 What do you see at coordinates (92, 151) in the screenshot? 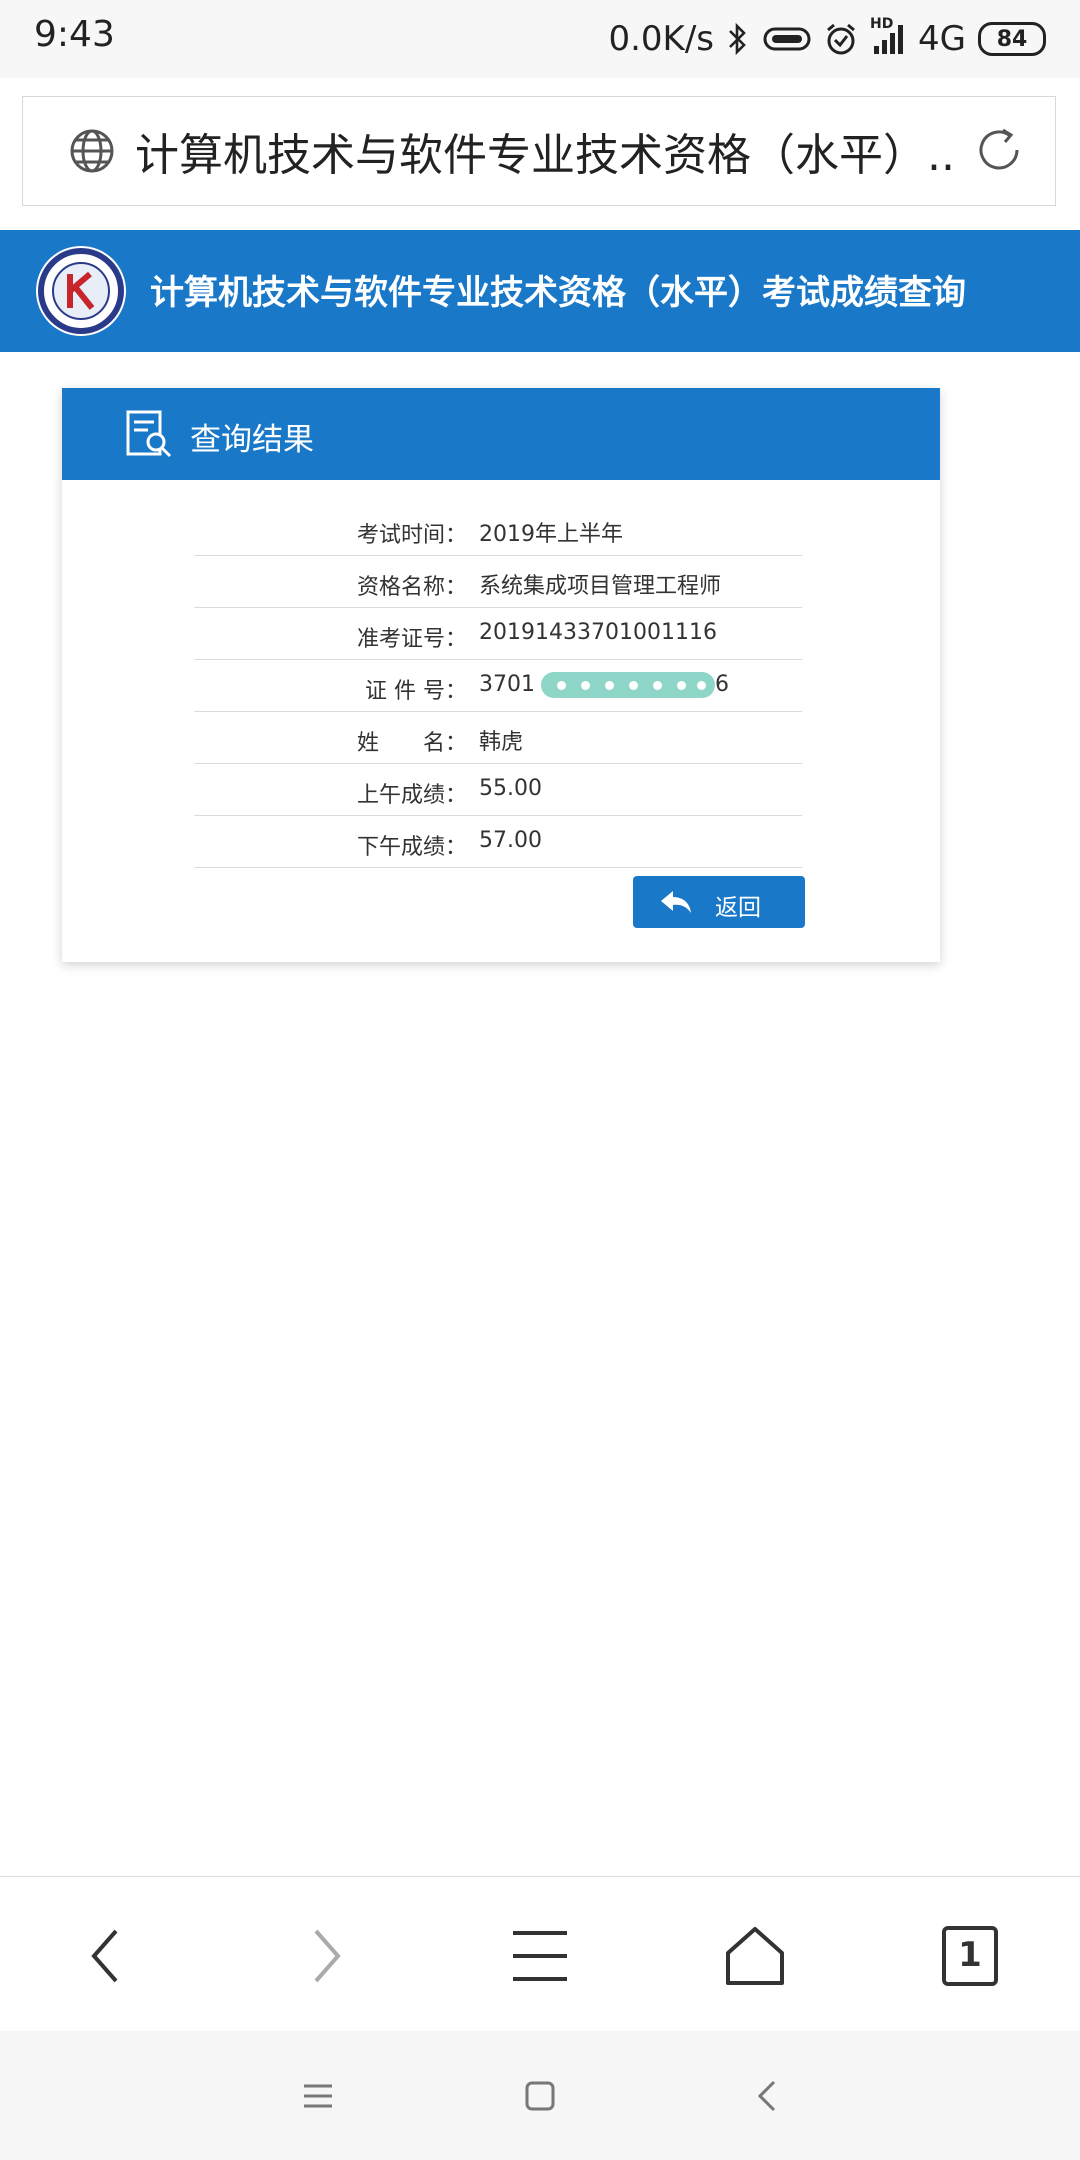
I see `globe-icon` at bounding box center [92, 151].